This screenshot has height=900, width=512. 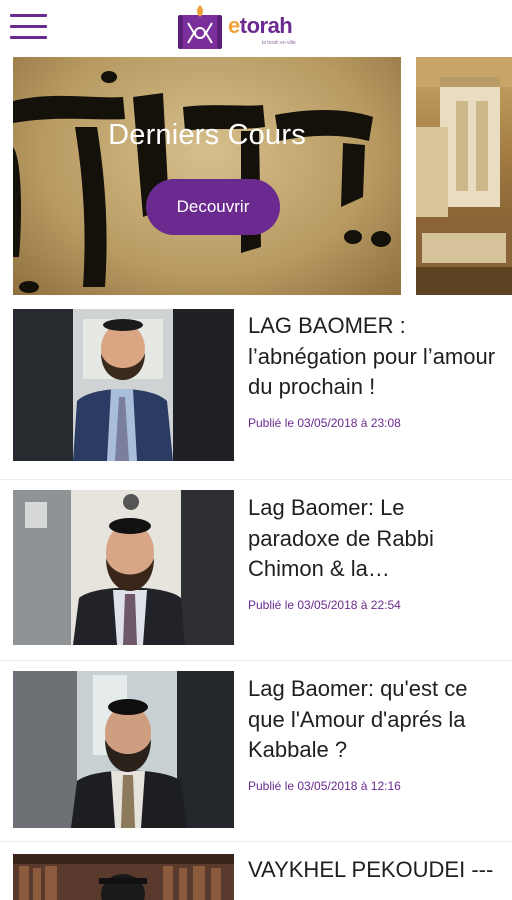 I want to click on torah-scroll-logo-icon, so click(x=200, y=27).